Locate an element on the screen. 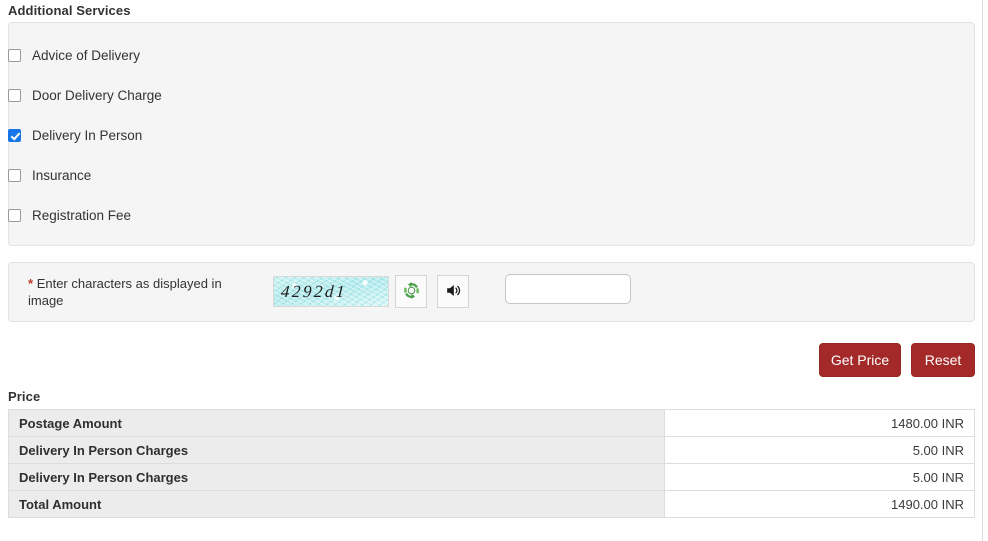 This screenshot has width=988, height=541. captcha-refresh-button is located at coordinates (411, 291).